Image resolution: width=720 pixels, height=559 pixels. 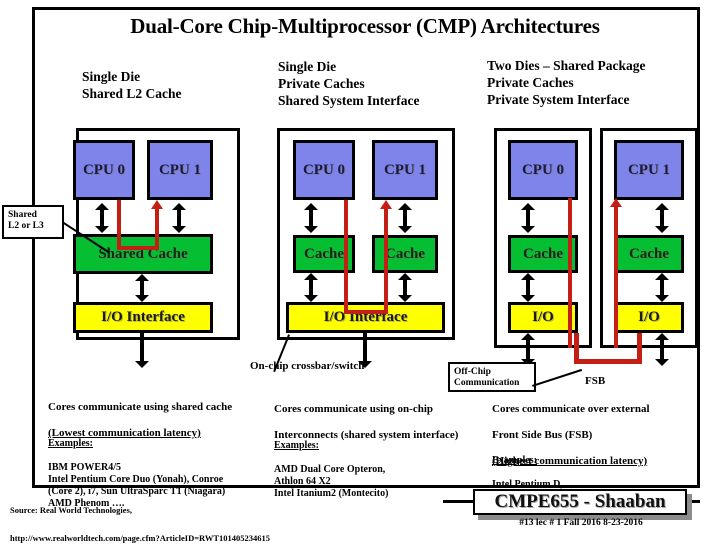 What do you see at coordinates (70, 443) in the screenshot?
I see `examples-heading-panel-1: Examples:` at bounding box center [70, 443].